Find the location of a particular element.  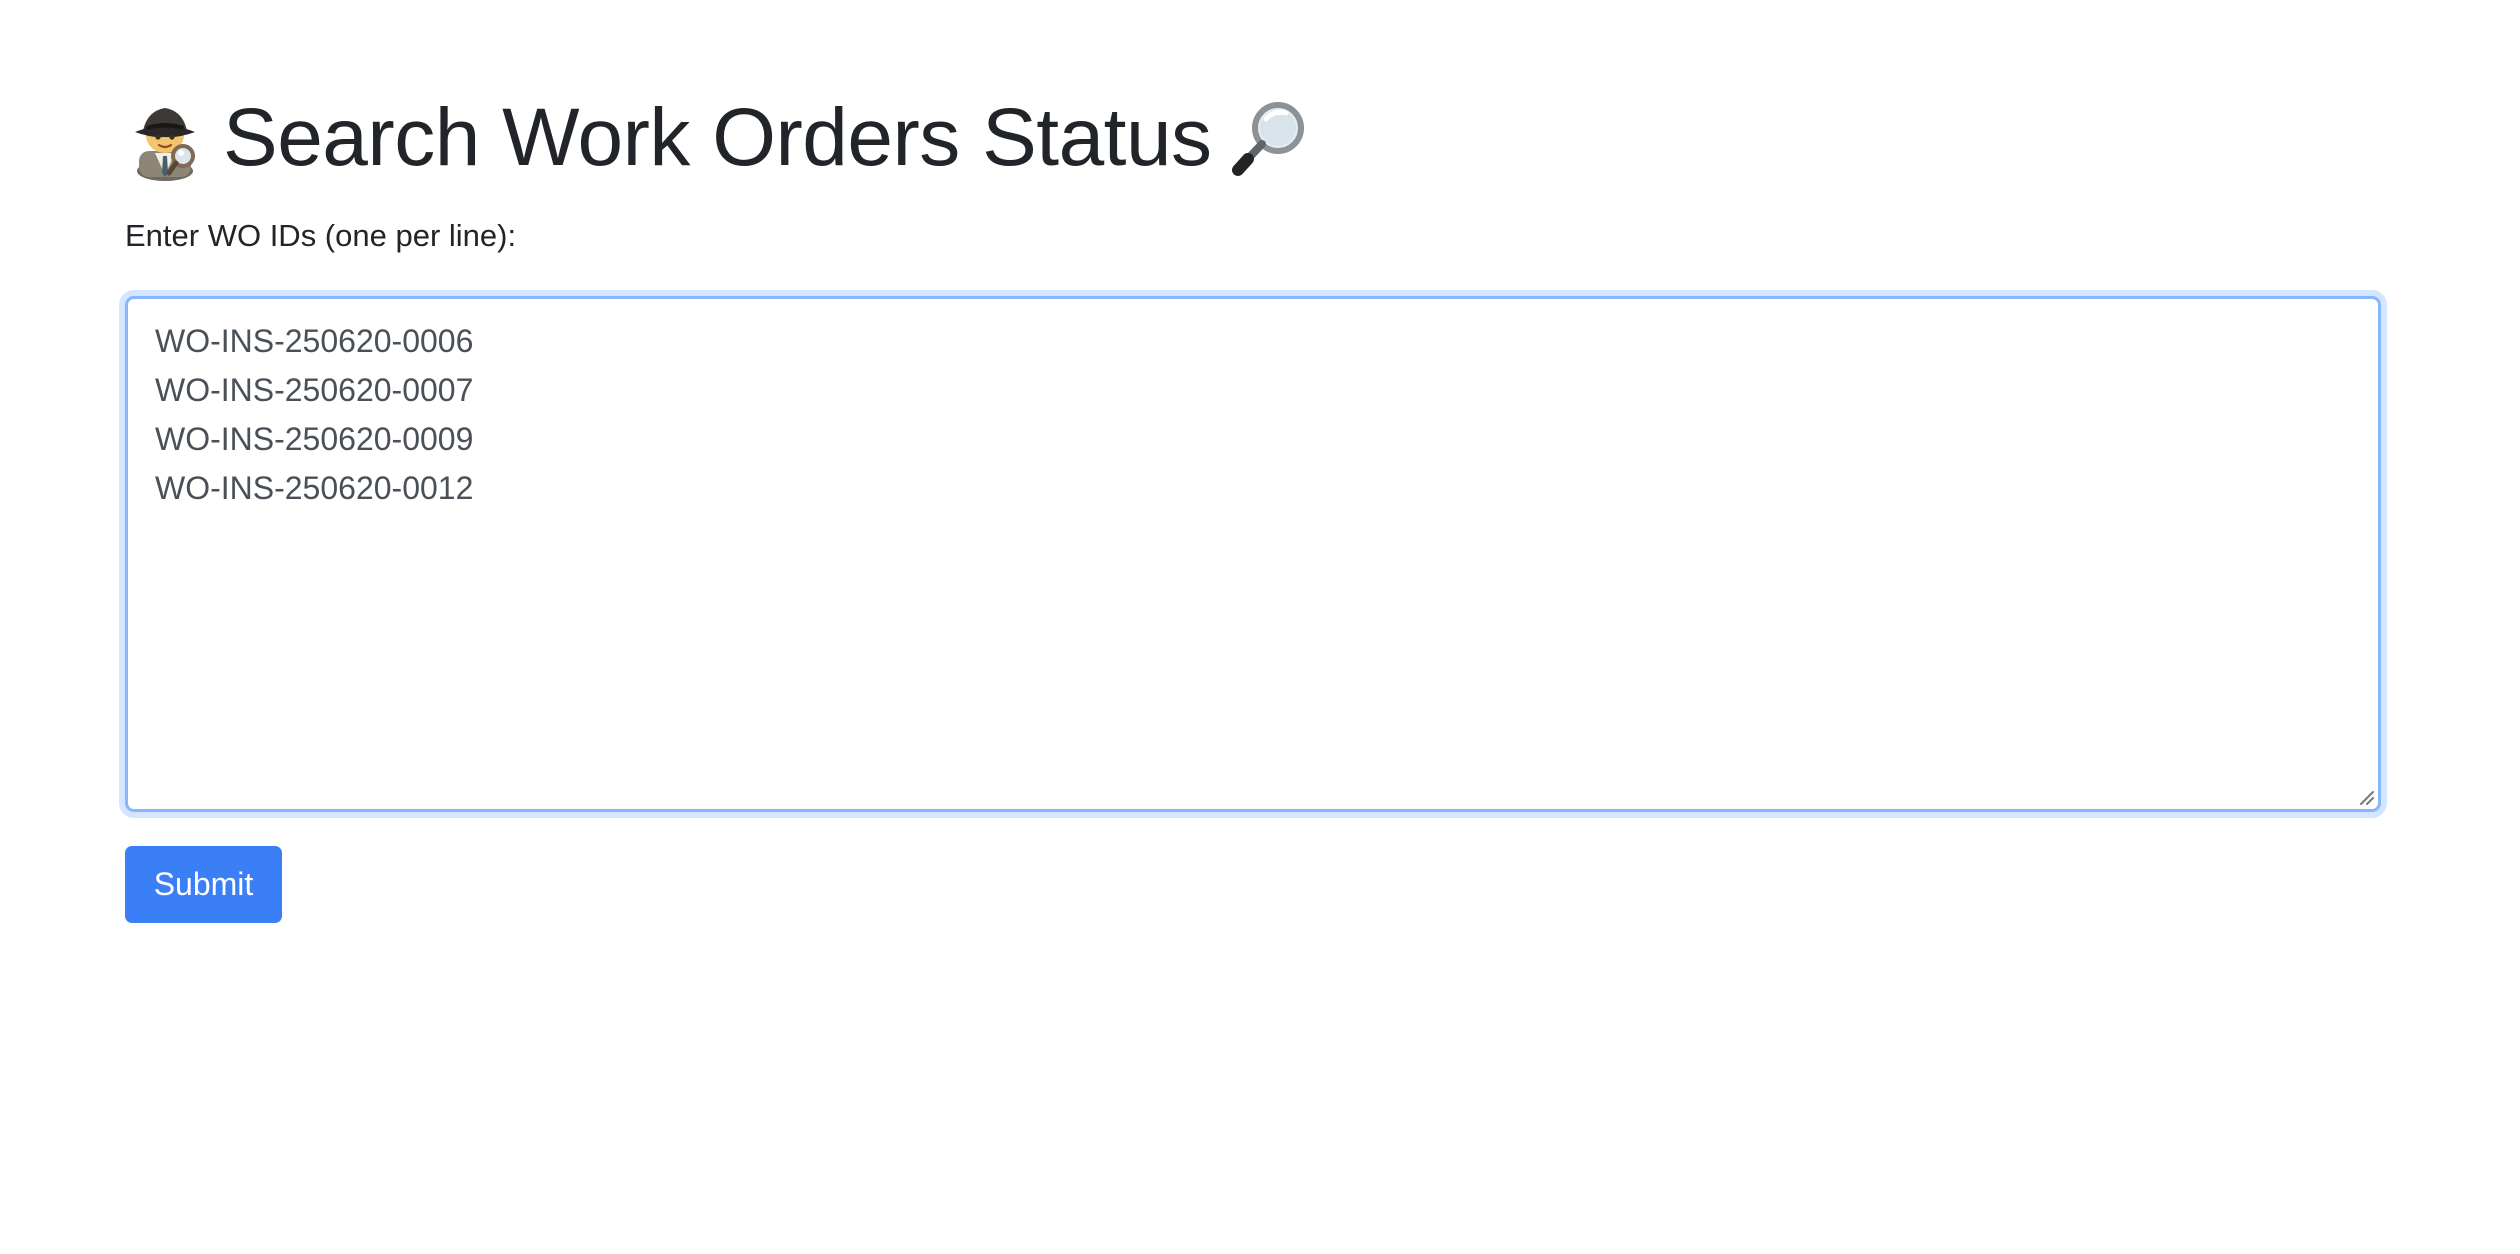

page-title: Search Work Orders Status is located at coordinates (1254, 138).